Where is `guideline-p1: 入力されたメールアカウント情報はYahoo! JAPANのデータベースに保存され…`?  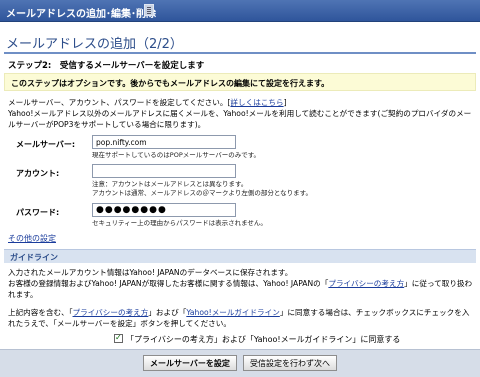 guideline-p1: 入力されたメールアカウント情報はYahoo! JAPANのデータベースに保存され… is located at coordinates (150, 272).